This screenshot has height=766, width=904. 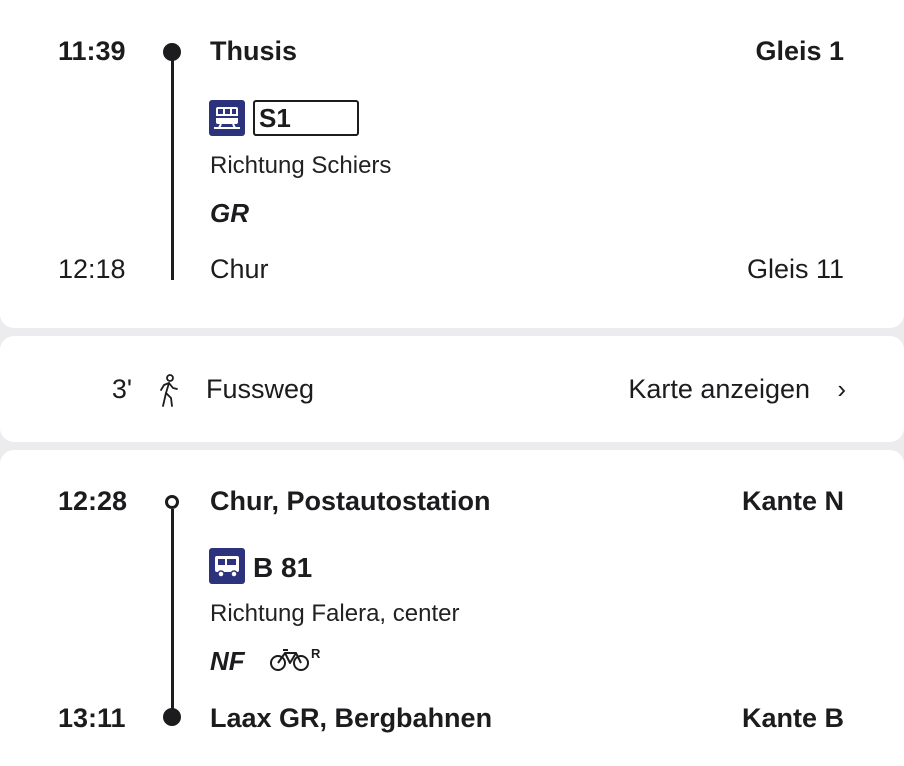 I want to click on reservation-mark: R, so click(x=316, y=653).